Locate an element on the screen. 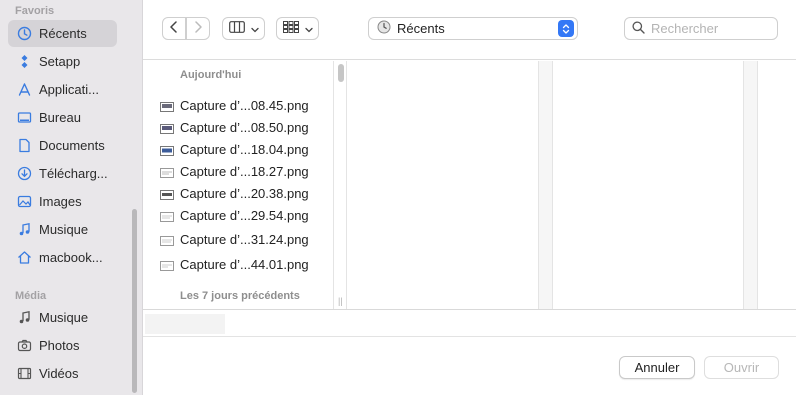  sidebar-item-images: Images is located at coordinates (62, 201).